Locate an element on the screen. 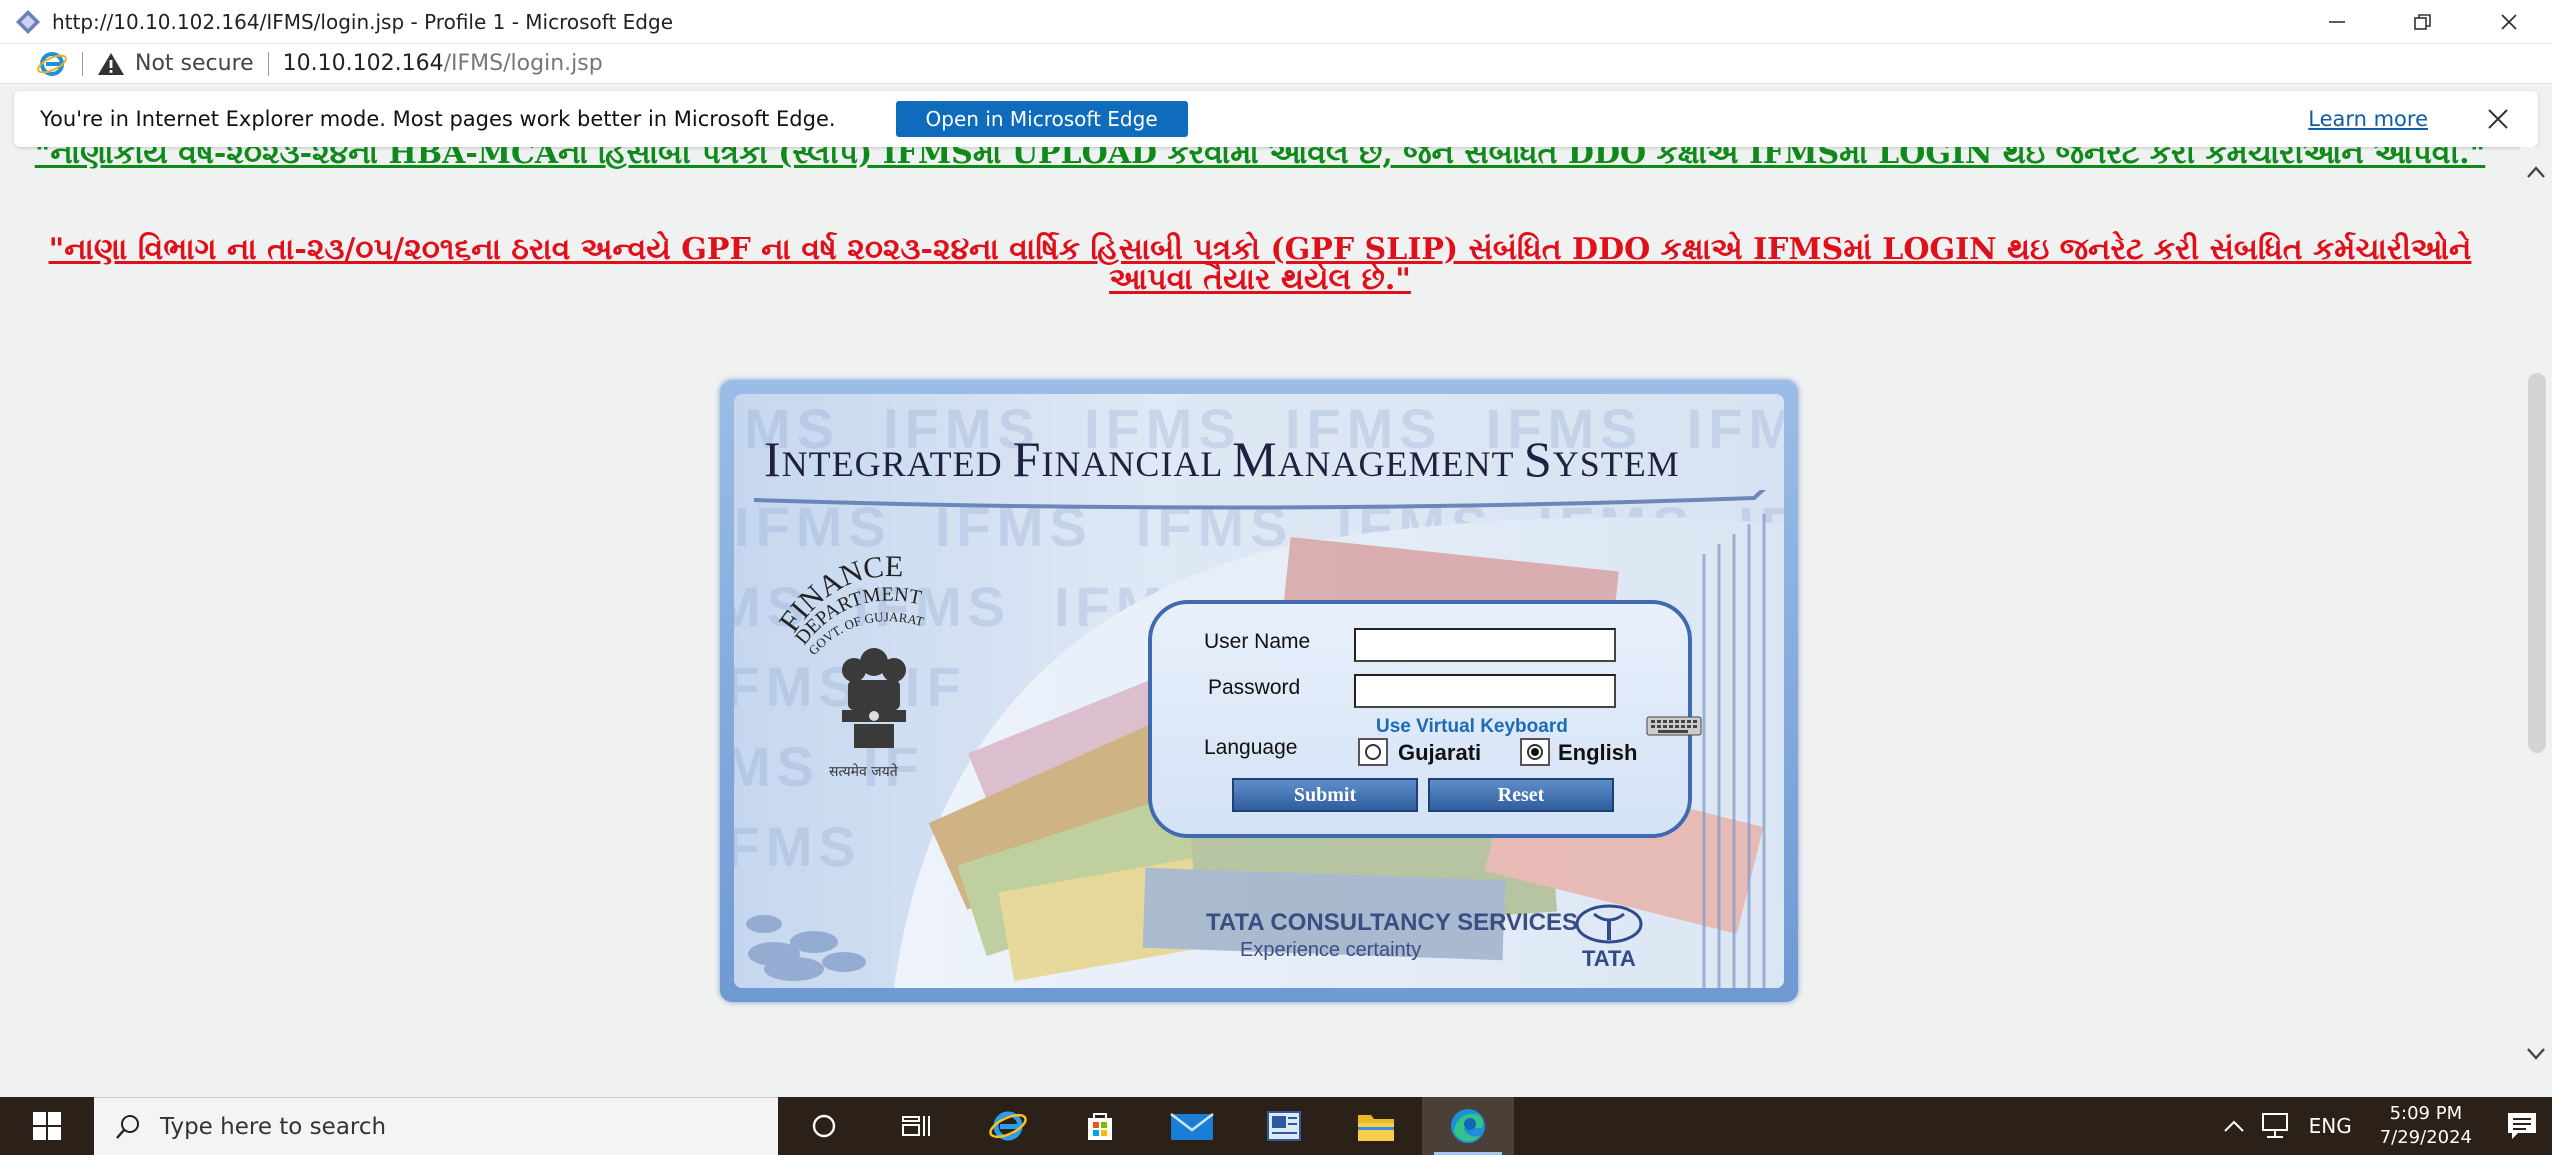 The width and height of the screenshot is (2552, 1155). cortana-button is located at coordinates (824, 1126).